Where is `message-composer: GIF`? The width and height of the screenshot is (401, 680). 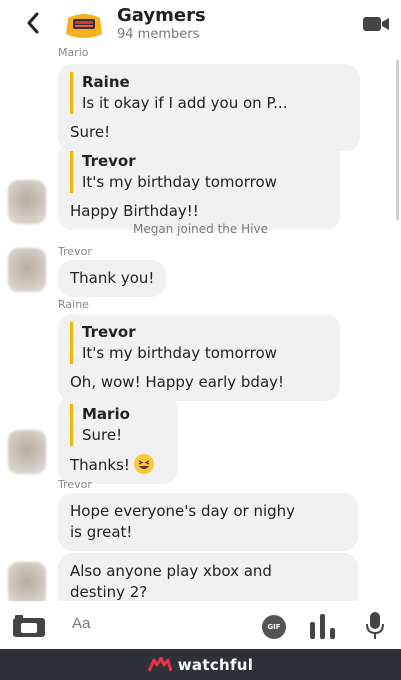 message-composer: GIF is located at coordinates (200, 625).